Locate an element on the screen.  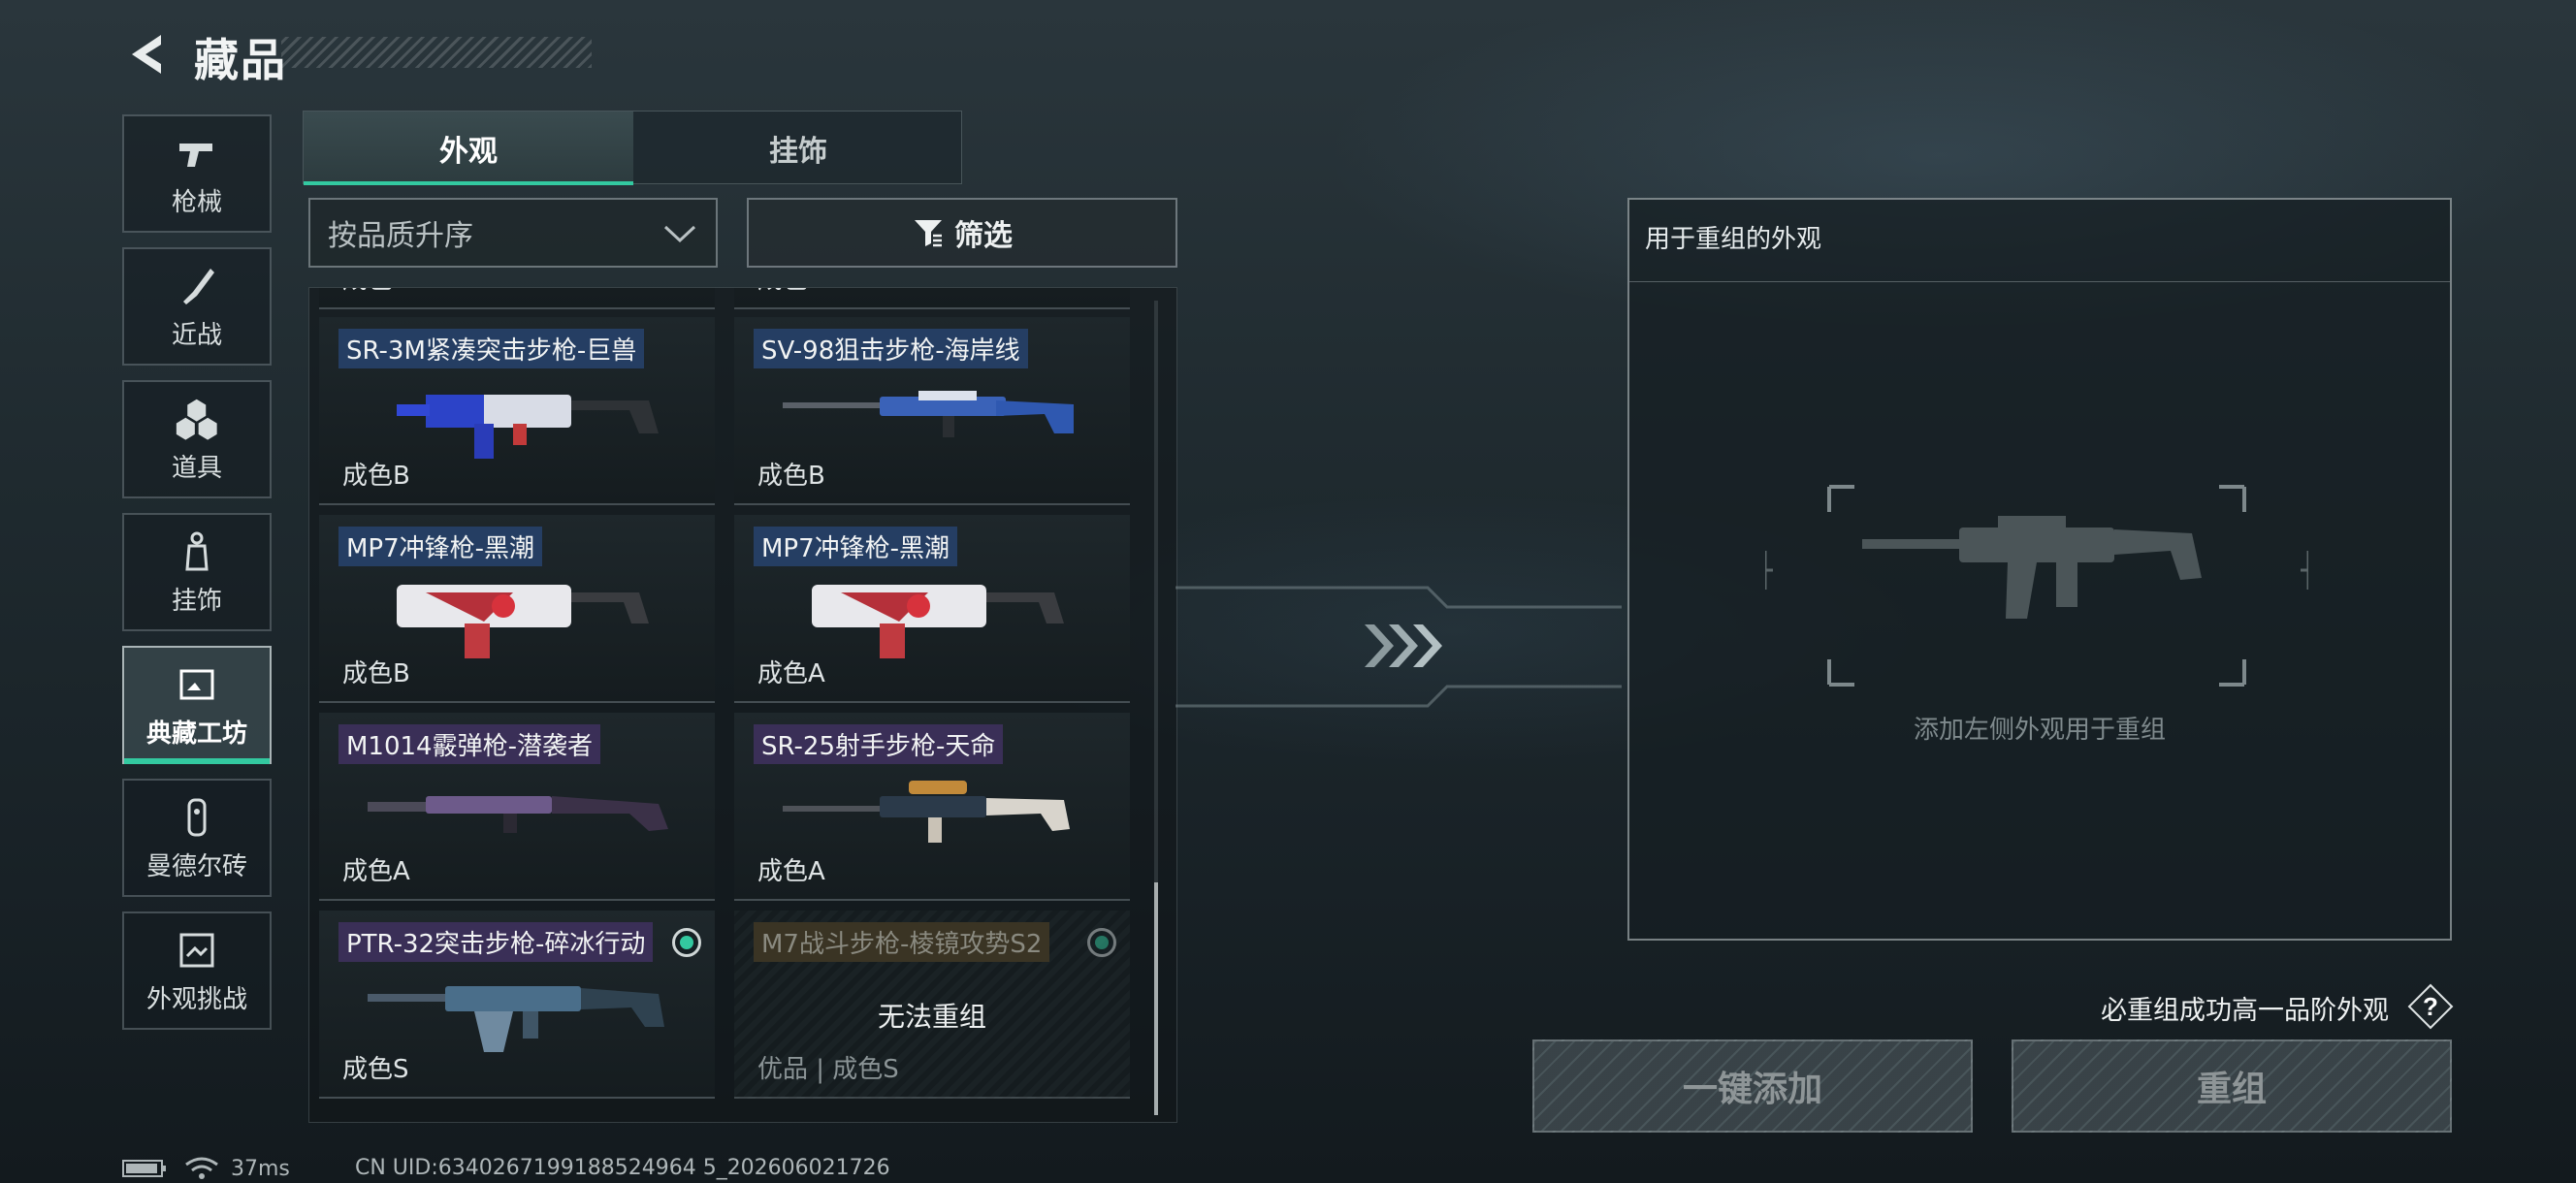
help-label: ? is located at coordinates (2430, 1007).